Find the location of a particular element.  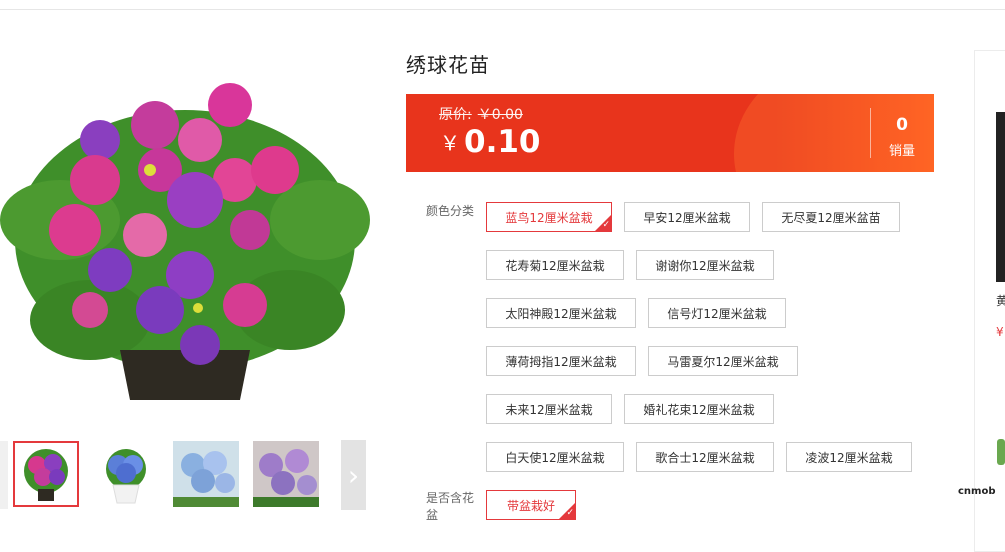

color-option-8: 薄荷拇指12厘米盆栽 is located at coordinates (561, 361).